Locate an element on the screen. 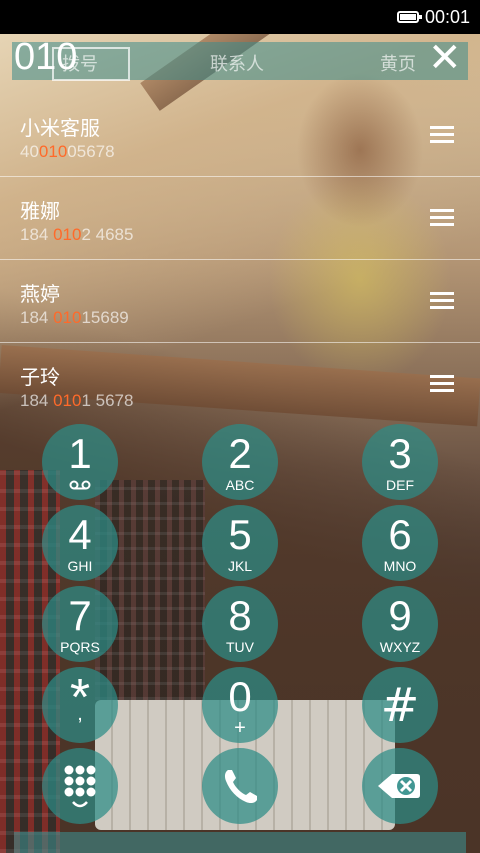 This screenshot has height=853, width=480. tab-yellow-pages: 黄页 is located at coordinates (398, 63).